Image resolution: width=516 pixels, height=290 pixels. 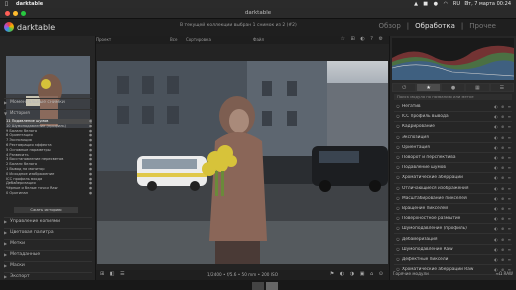 What do you see at coordinates (435, 188) in the screenshot?
I see `module-label: Отличающиеся изображения` at bounding box center [435, 188].